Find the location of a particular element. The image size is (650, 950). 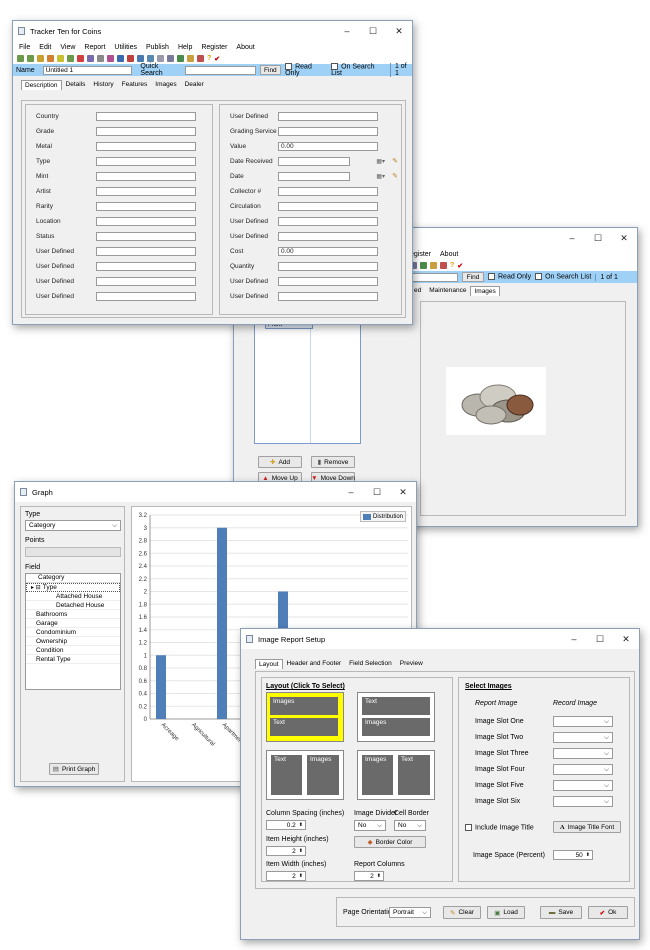

cell-border-select: No ⌵ is located at coordinates (410, 825).